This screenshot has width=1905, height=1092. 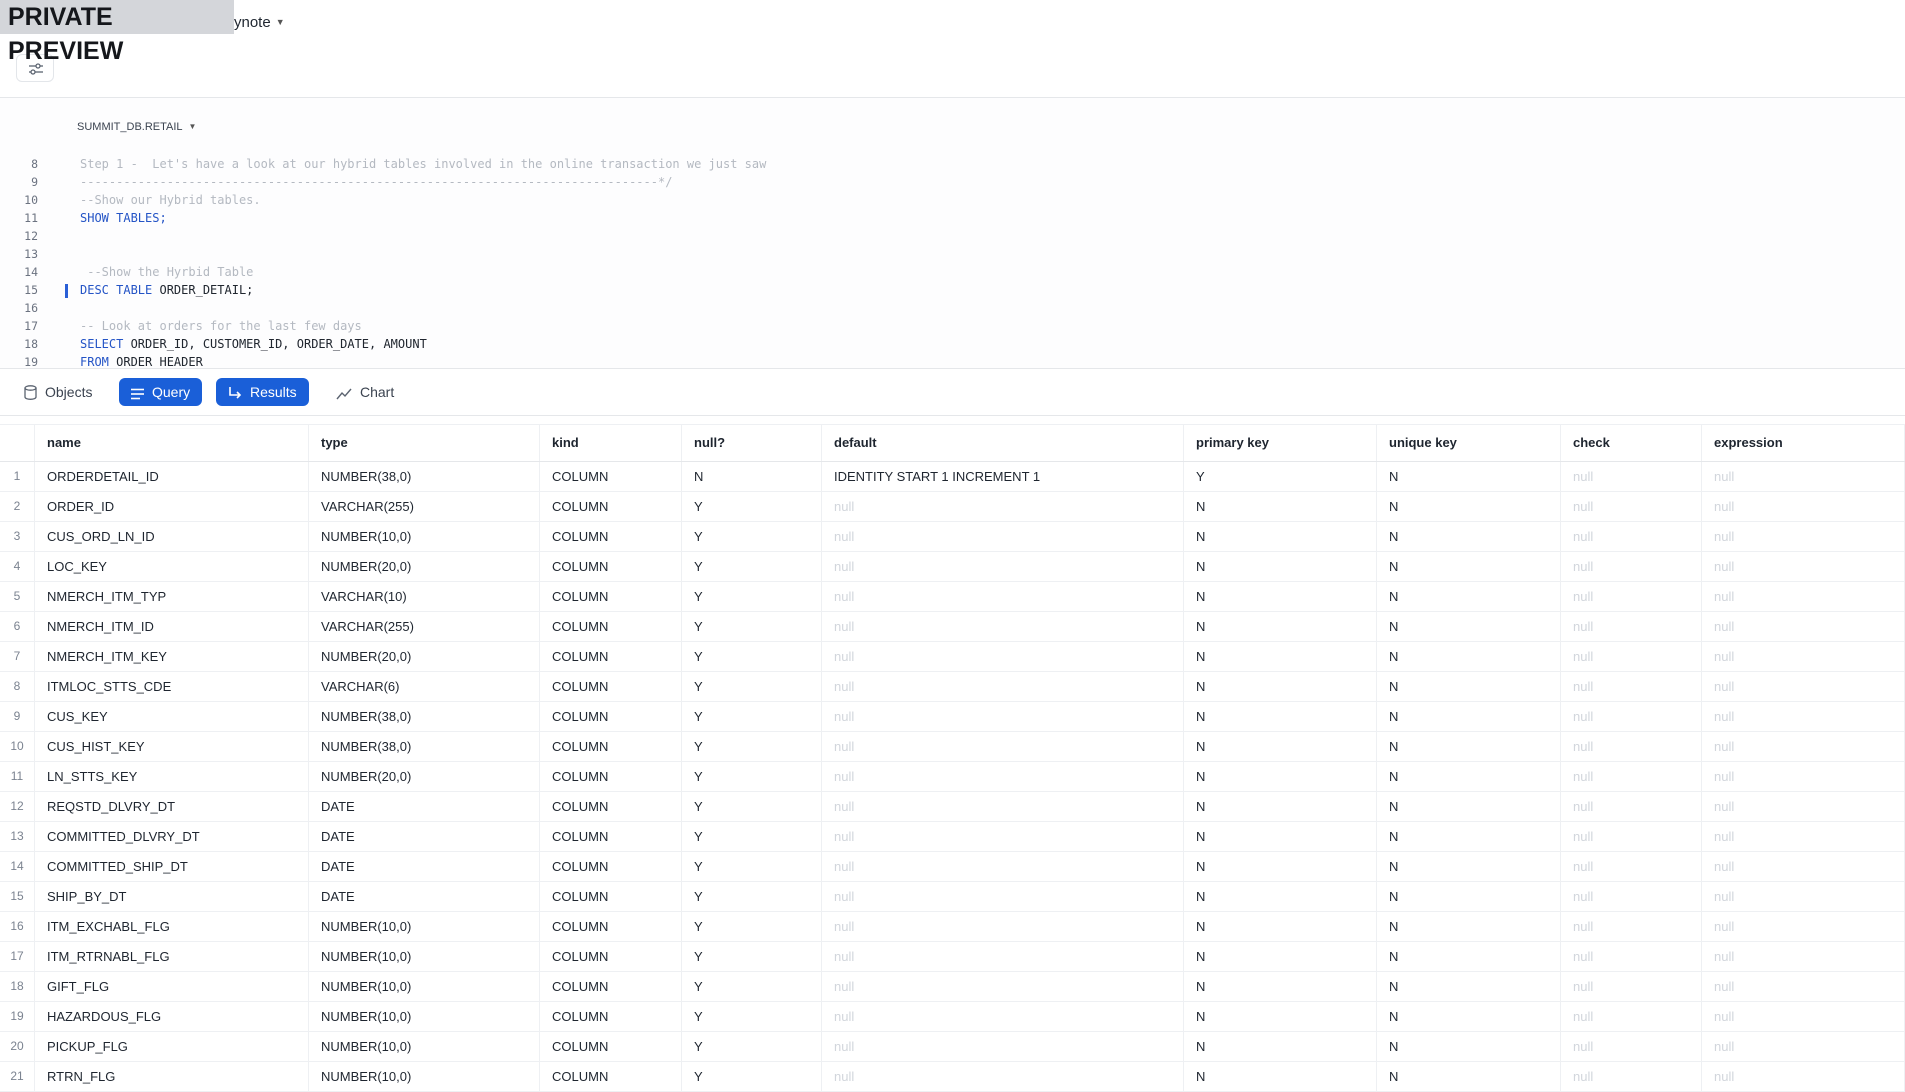 I want to click on table-cell: REQSTD_DLVRY_DT, so click(x=172, y=806).